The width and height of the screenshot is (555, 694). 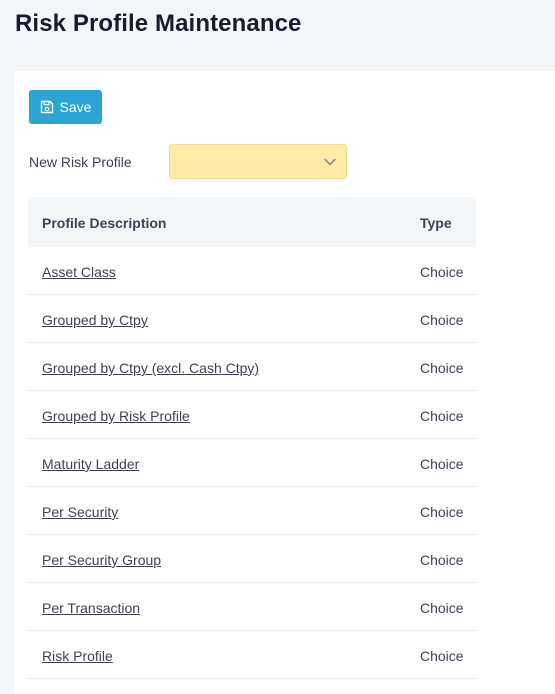 I want to click on floppy-disk-icon, so click(x=47, y=107).